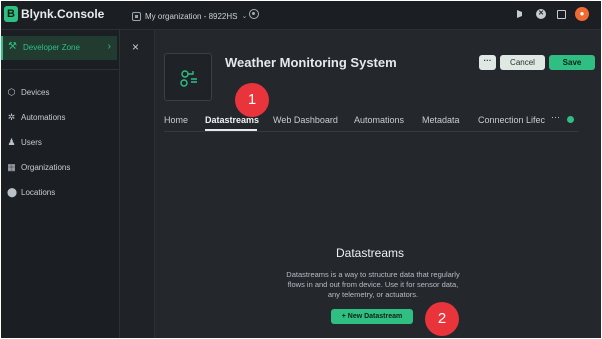 The width and height of the screenshot is (602, 339). I want to click on sidebar-item-devices: ⬡ Devices, so click(60, 93).